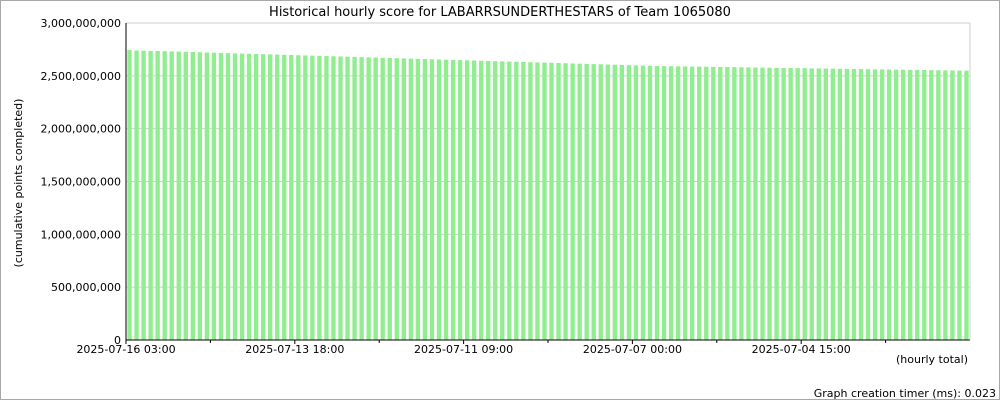 This screenshot has height=400, width=1000. What do you see at coordinates (905, 393) in the screenshot?
I see `graph-timer-footer: Graph creation timer (ms): 0.023` at bounding box center [905, 393].